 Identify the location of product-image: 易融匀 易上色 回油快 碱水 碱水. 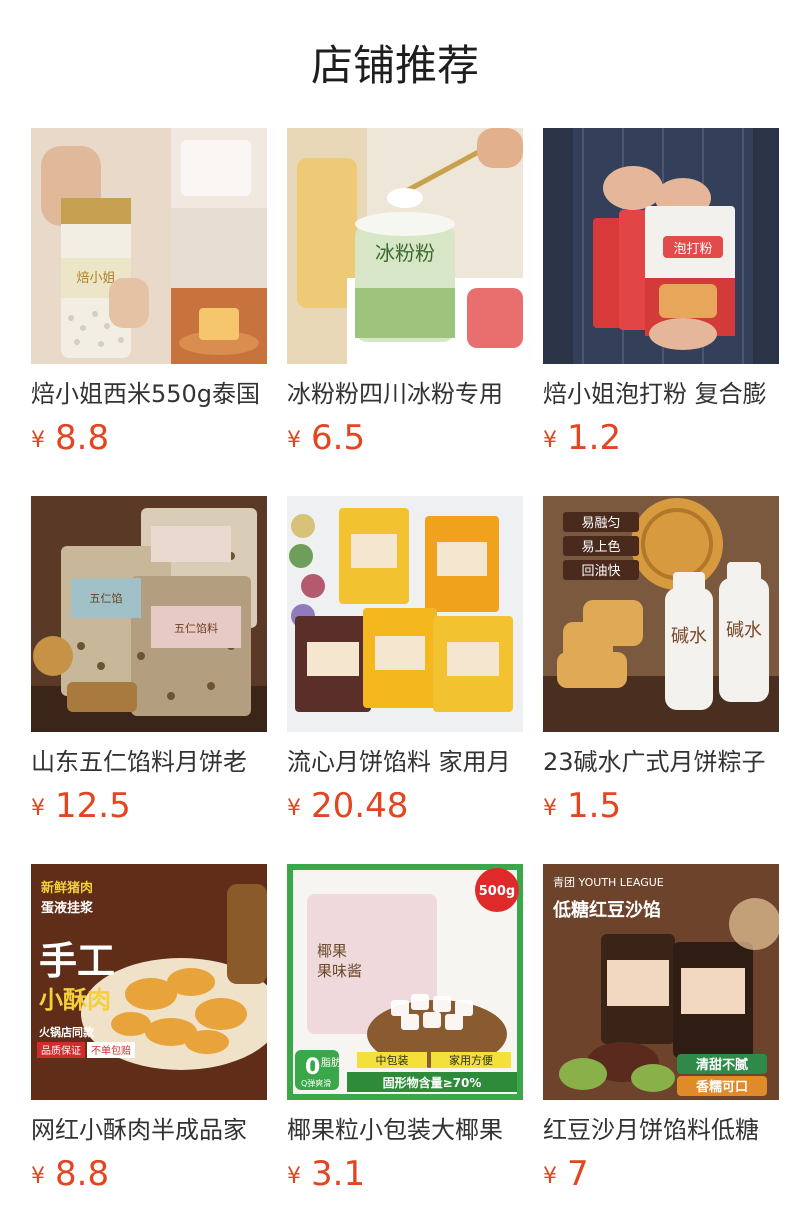
(661, 614).